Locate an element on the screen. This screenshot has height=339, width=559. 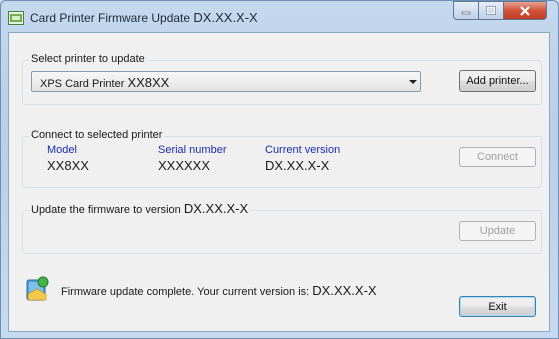
printer-select-value: XPS Card Printer XX8XX is located at coordinates (104, 82).